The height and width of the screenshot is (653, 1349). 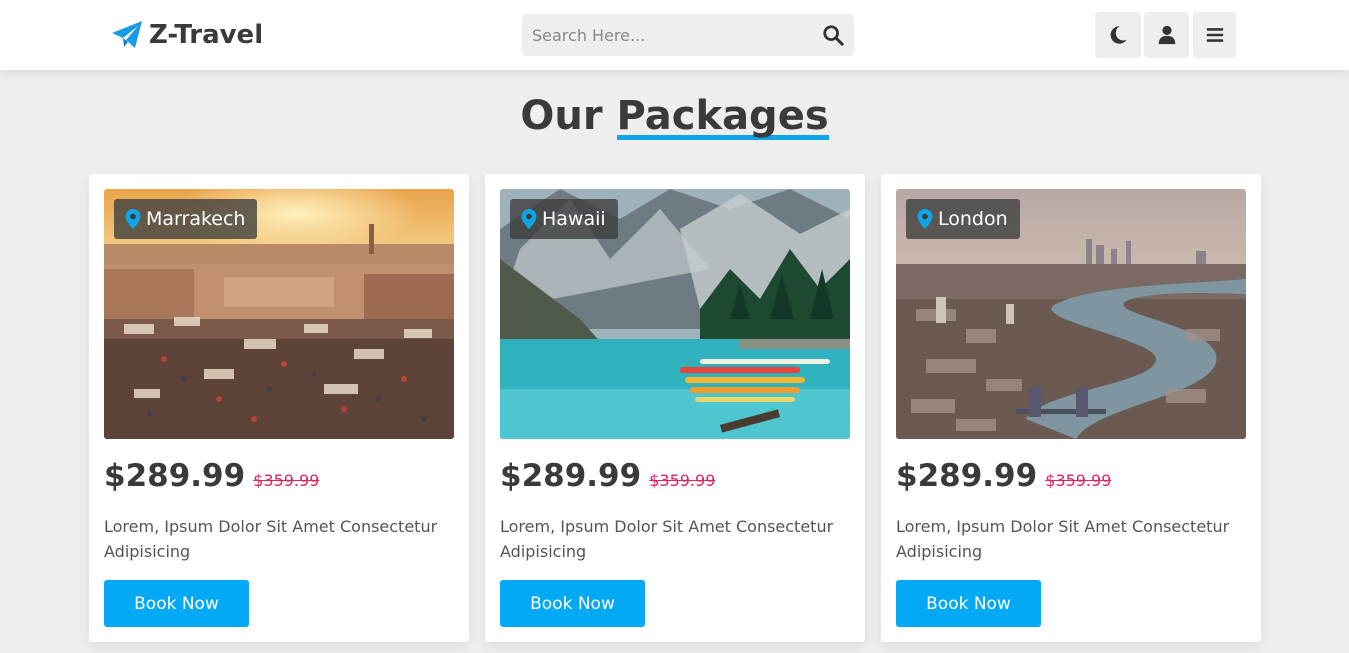 I want to click on location-badge: Hawaii, so click(x=564, y=219).